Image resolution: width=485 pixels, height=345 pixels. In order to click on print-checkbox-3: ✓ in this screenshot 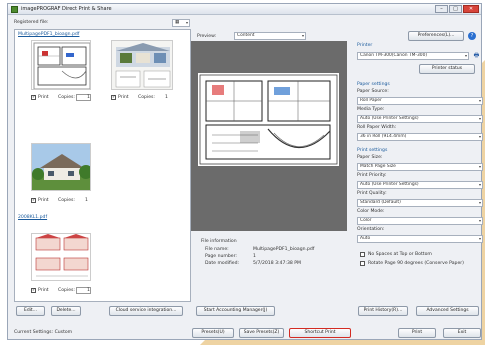, I will do `click(33, 200)`.